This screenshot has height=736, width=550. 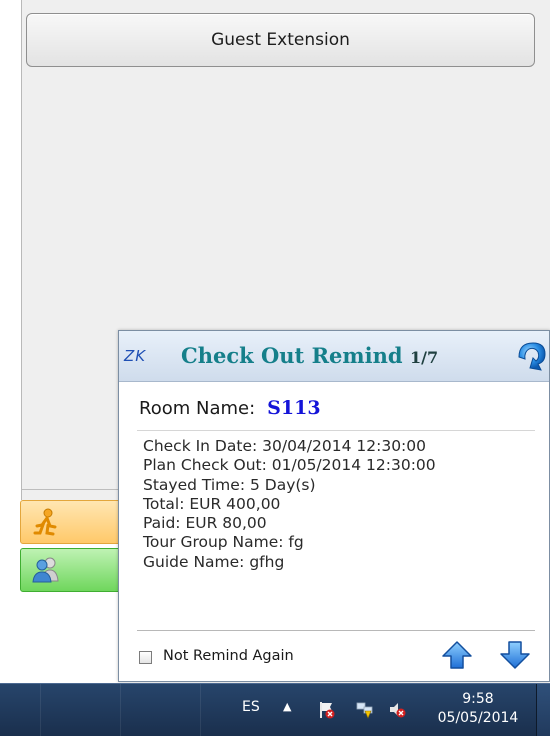 I want to click on room-row: Room Name: S113, so click(x=230, y=408).